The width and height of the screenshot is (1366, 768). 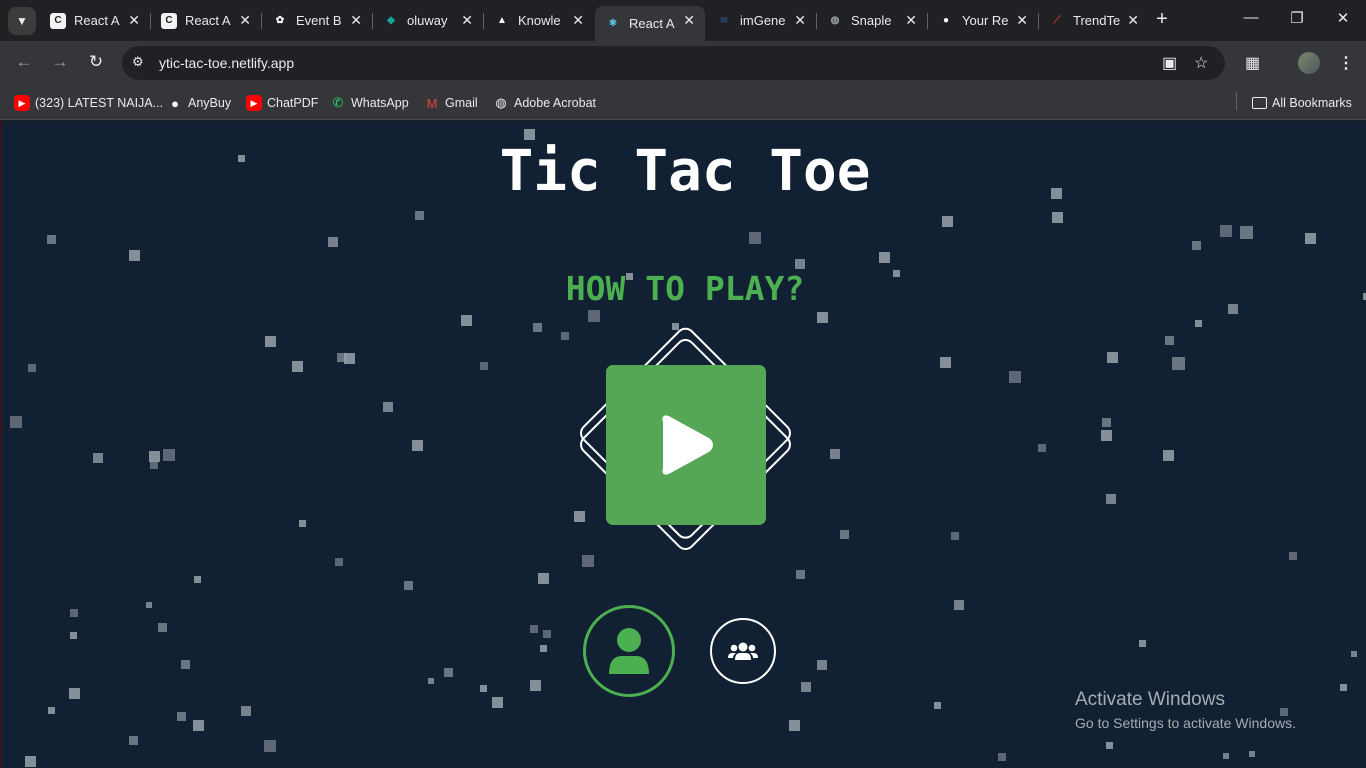 I want to click on page-title: Tic Tac Toe, so click(x=685, y=171).